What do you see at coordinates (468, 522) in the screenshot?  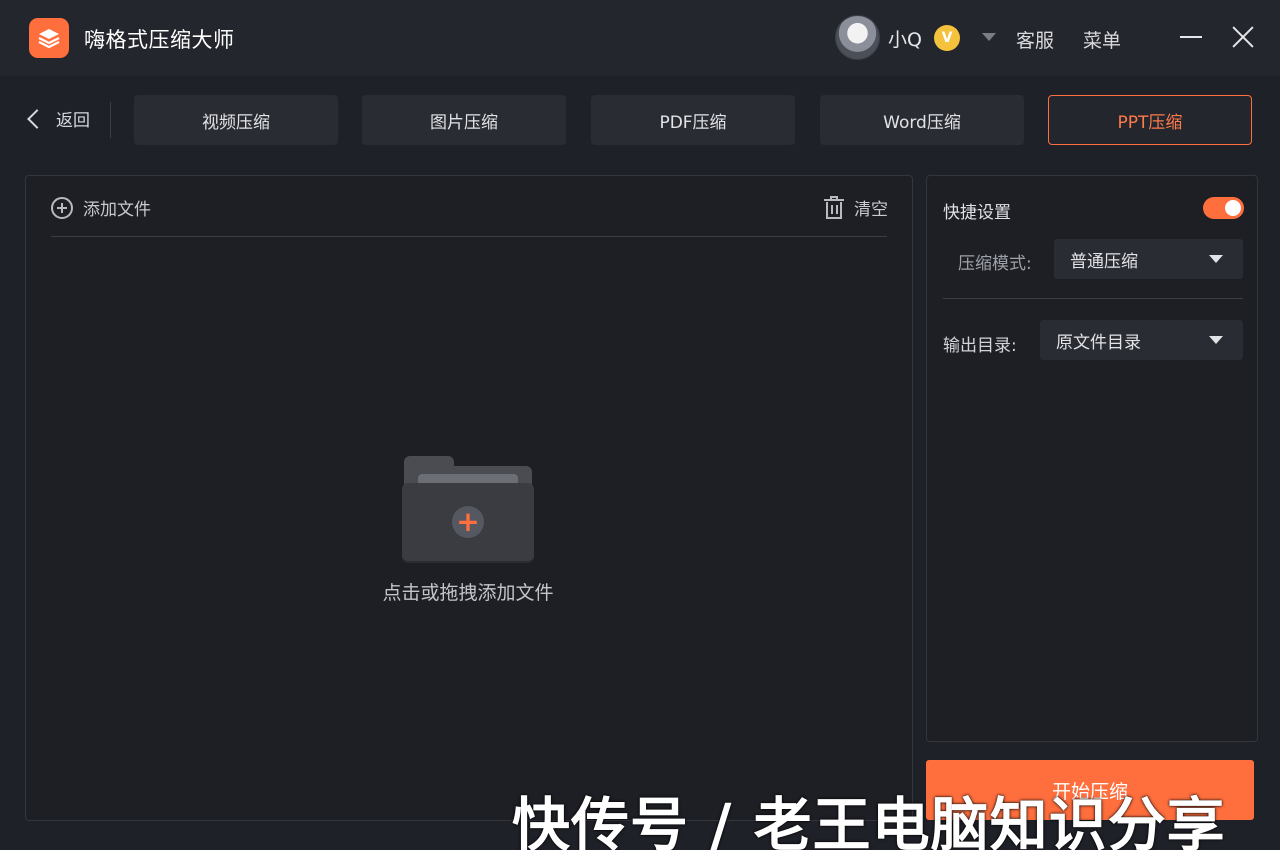 I see `plus-icon: +` at bounding box center [468, 522].